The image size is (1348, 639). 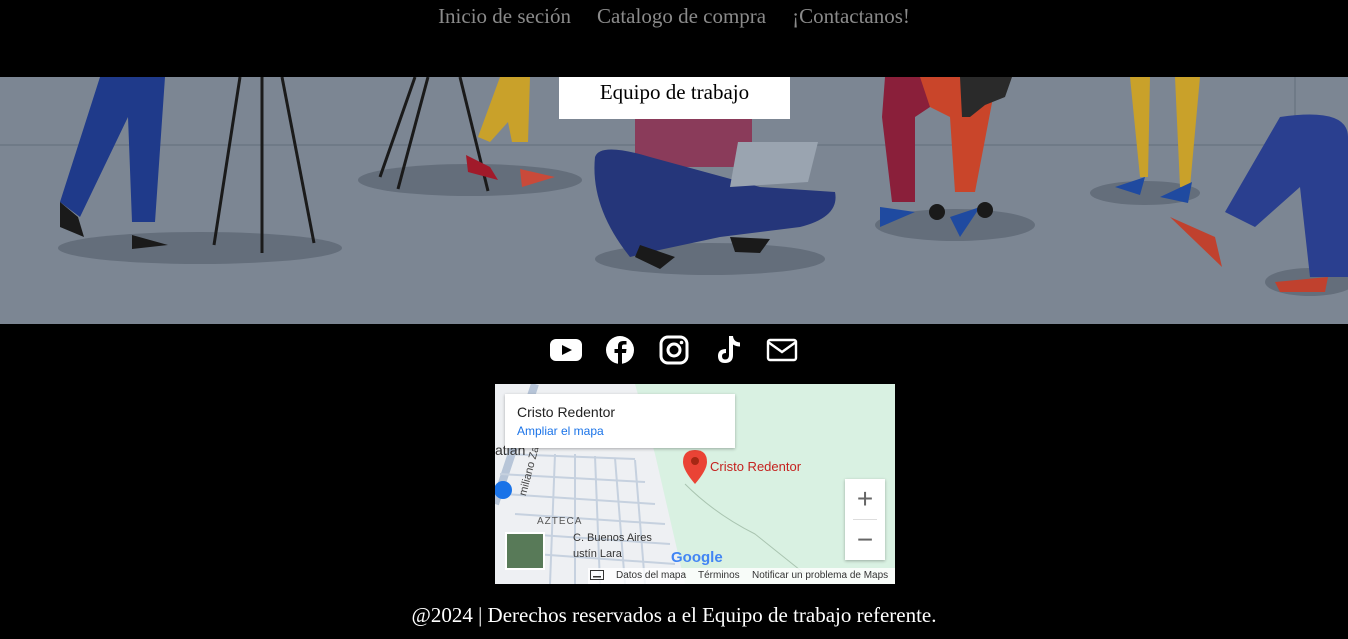 What do you see at coordinates (566, 412) in the screenshot?
I see `map-place-name: Cristo Redentor` at bounding box center [566, 412].